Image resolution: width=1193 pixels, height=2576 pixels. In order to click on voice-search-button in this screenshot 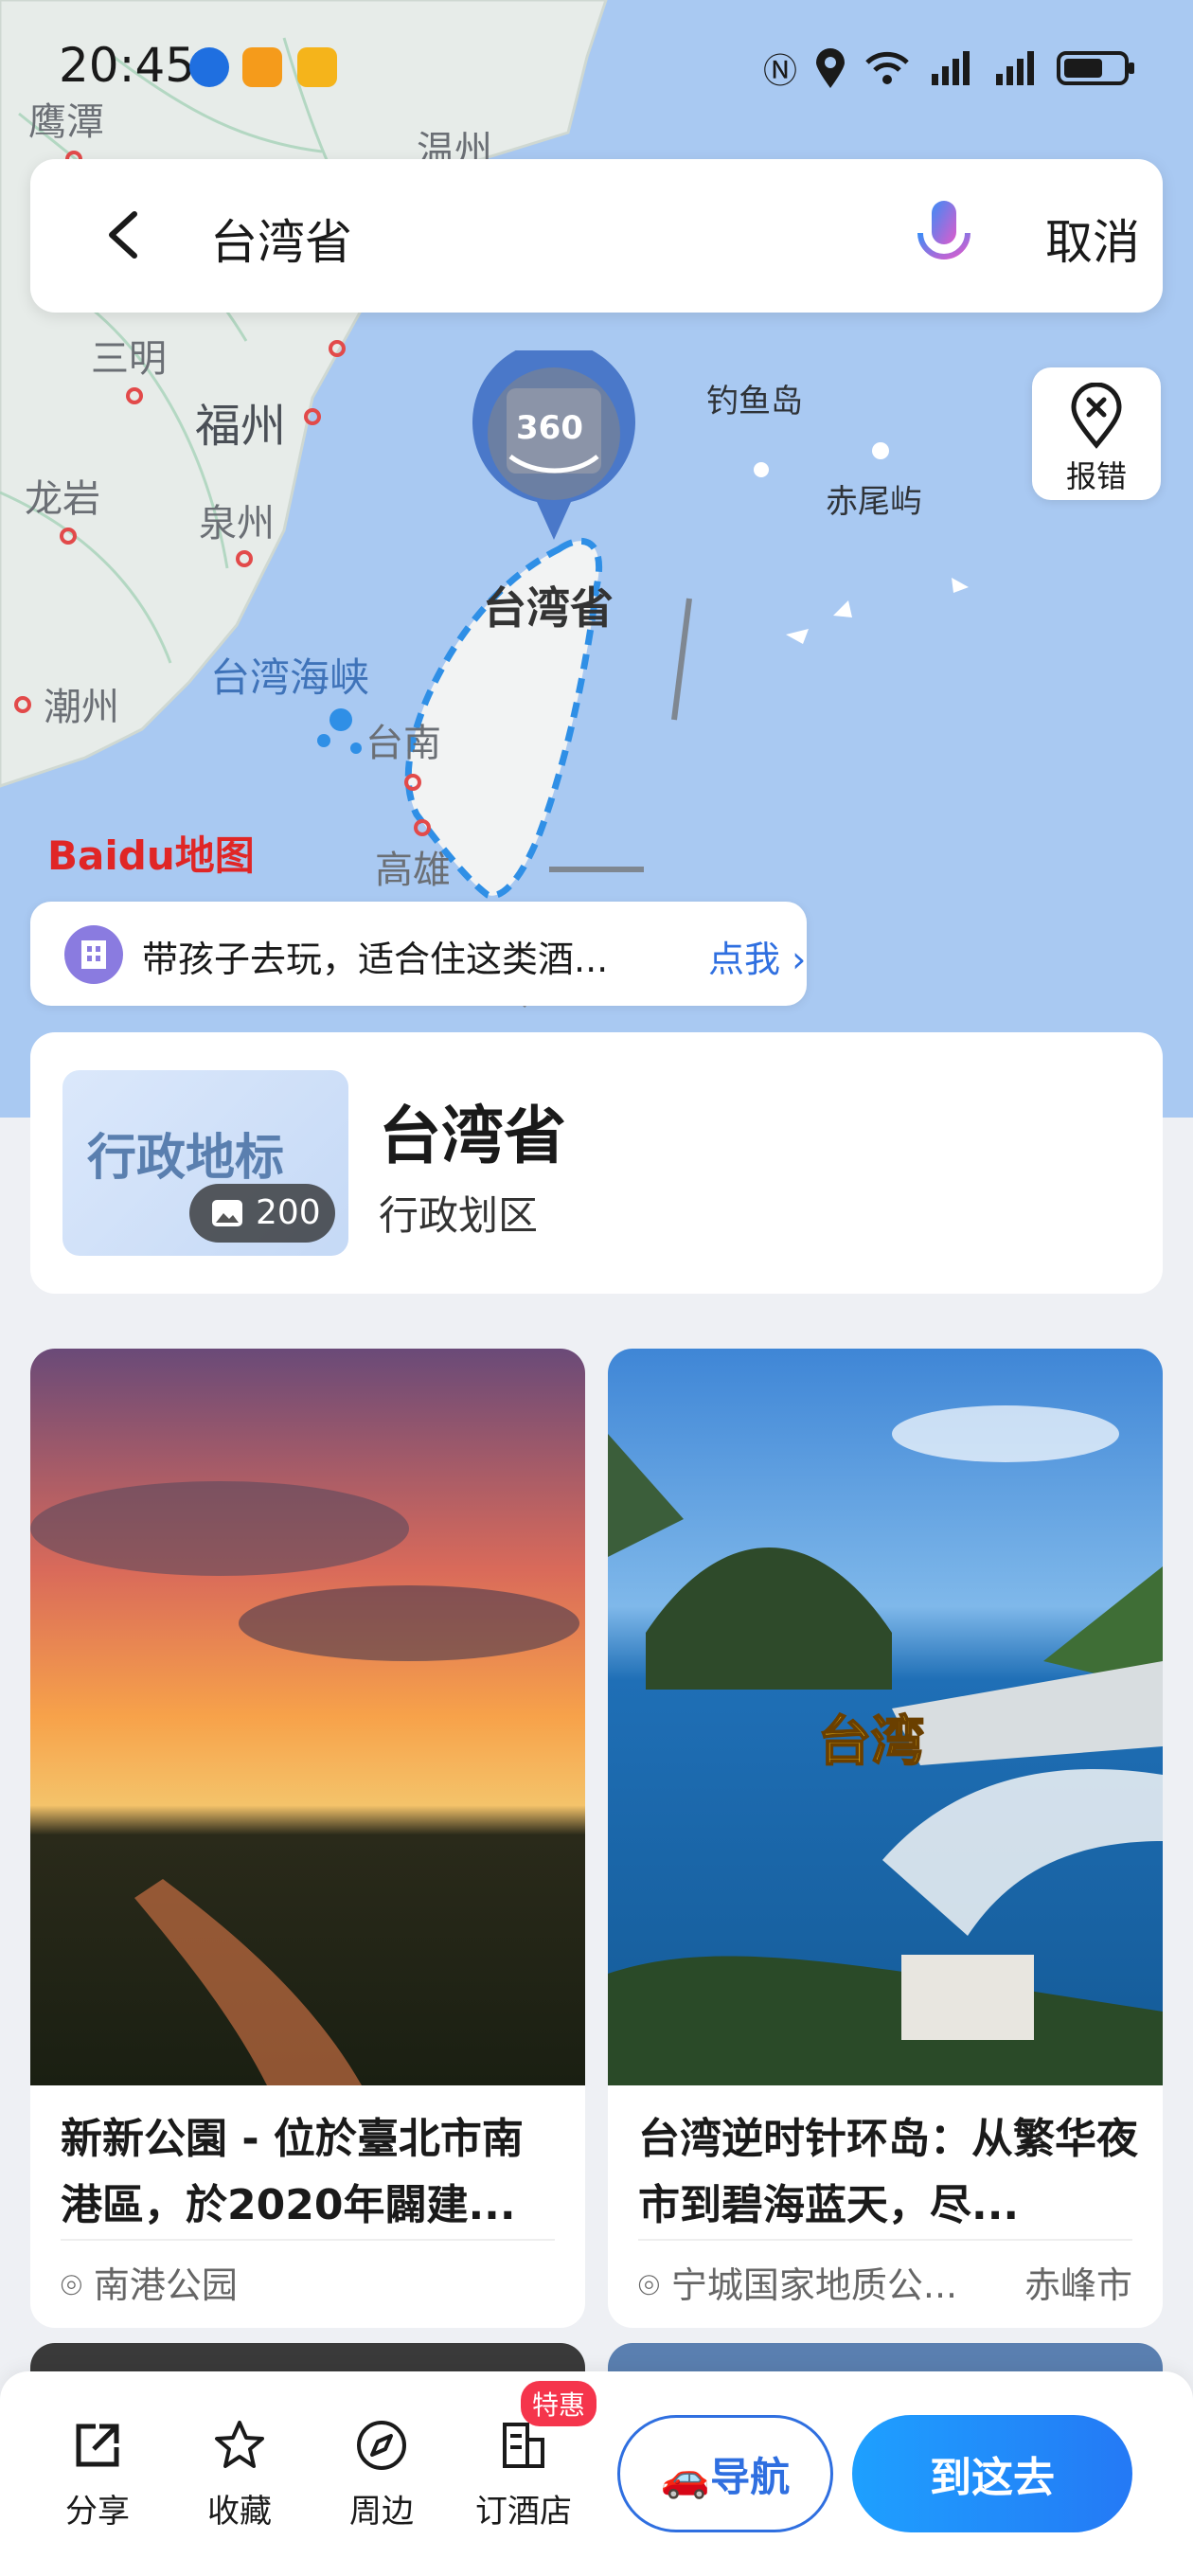, I will do `click(944, 235)`.